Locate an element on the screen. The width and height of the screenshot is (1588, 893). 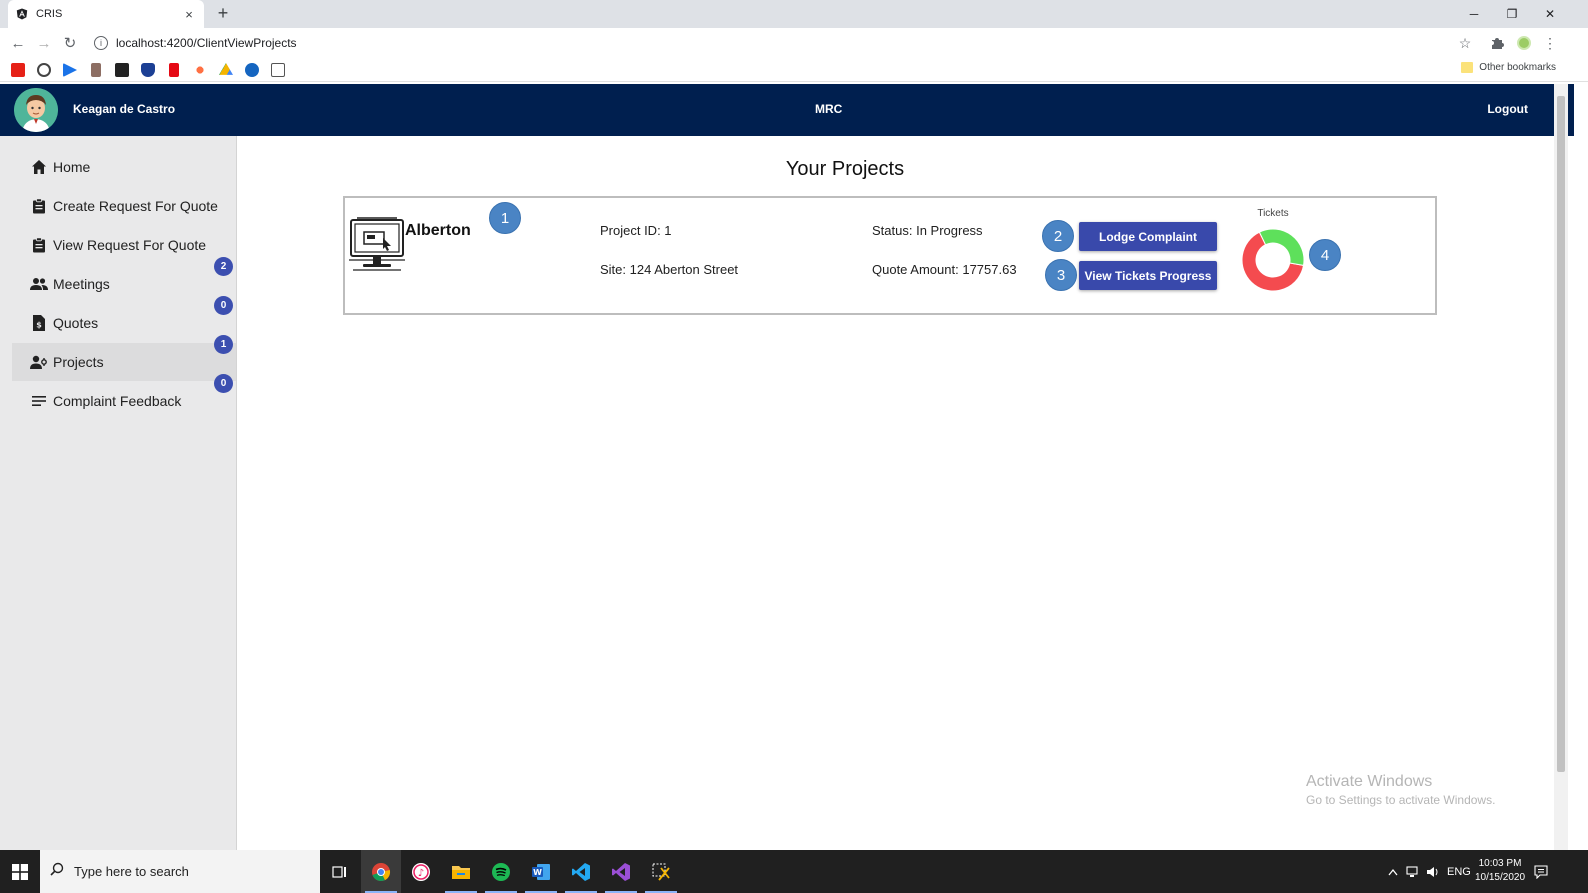
people-icon is located at coordinates (39, 284).